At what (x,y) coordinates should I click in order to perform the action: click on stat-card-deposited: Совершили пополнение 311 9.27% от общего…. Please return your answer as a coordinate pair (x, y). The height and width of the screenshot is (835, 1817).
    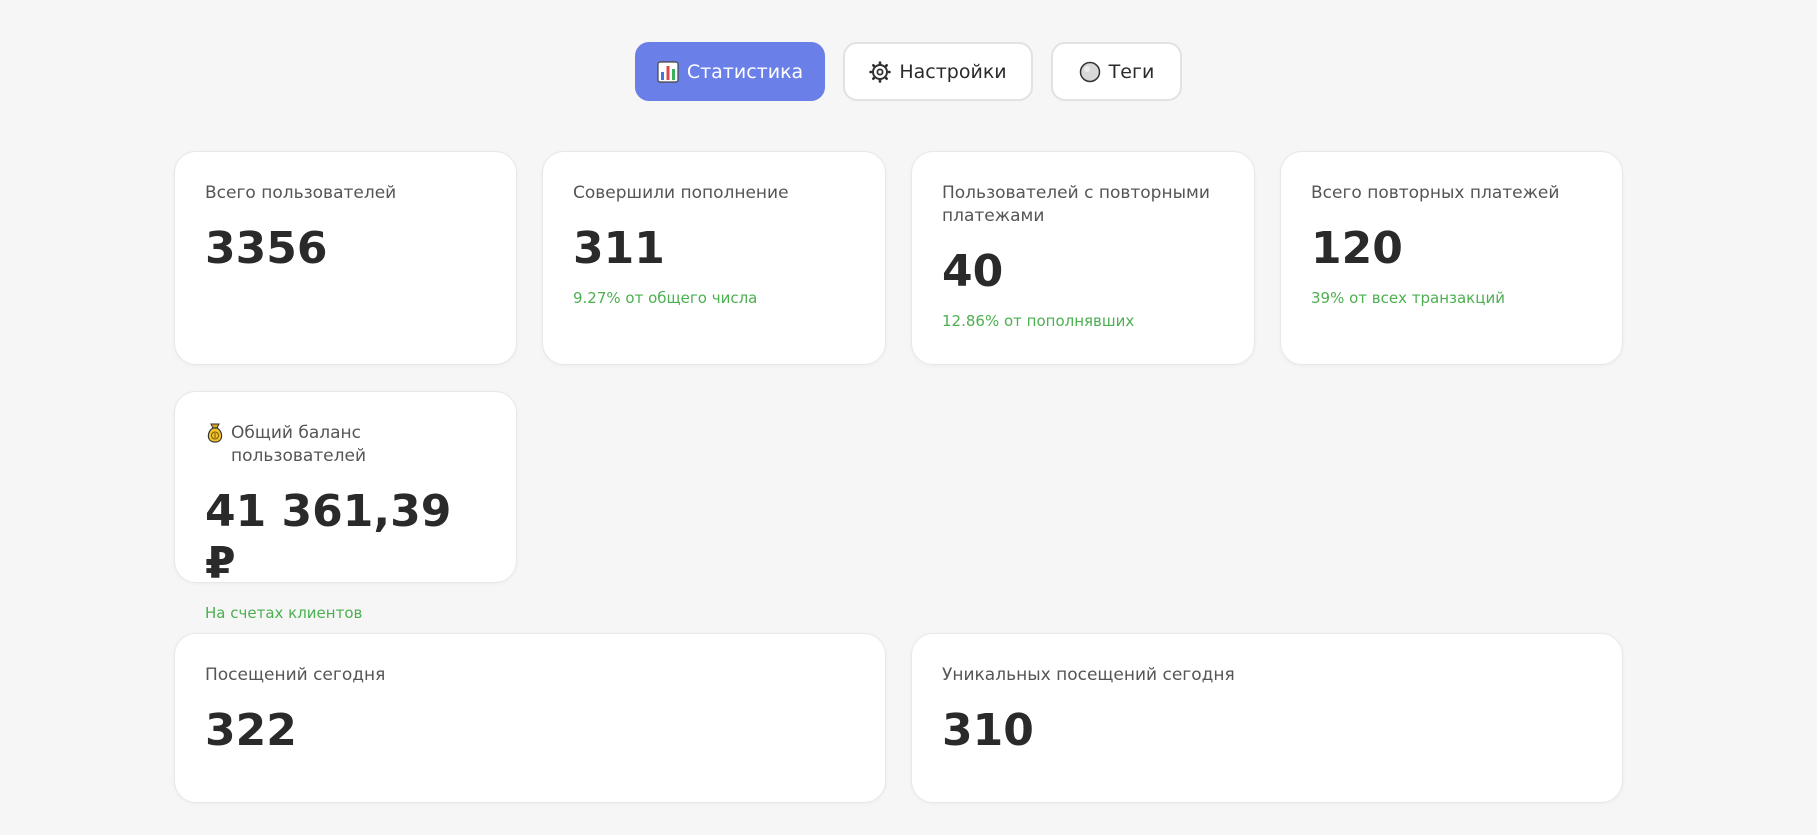
    Looking at the image, I should click on (714, 258).